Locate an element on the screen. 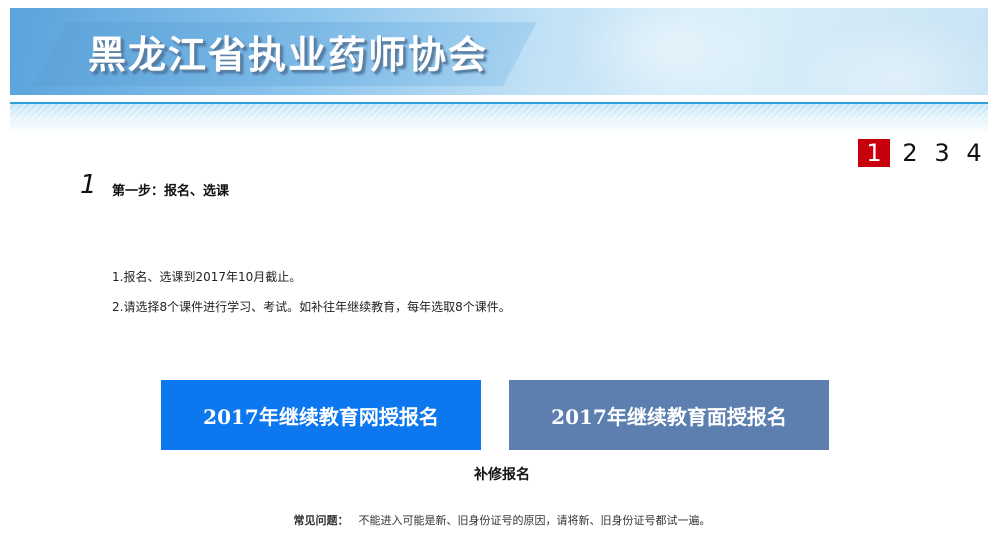  current-step-title: 第一步：报名、选课 is located at coordinates (171, 191).